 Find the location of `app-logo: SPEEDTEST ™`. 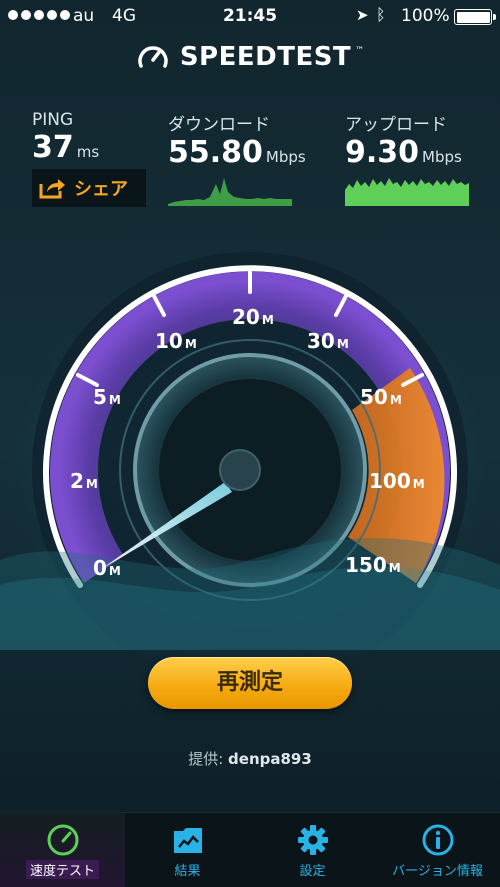

app-logo: SPEEDTEST ™ is located at coordinates (250, 57).